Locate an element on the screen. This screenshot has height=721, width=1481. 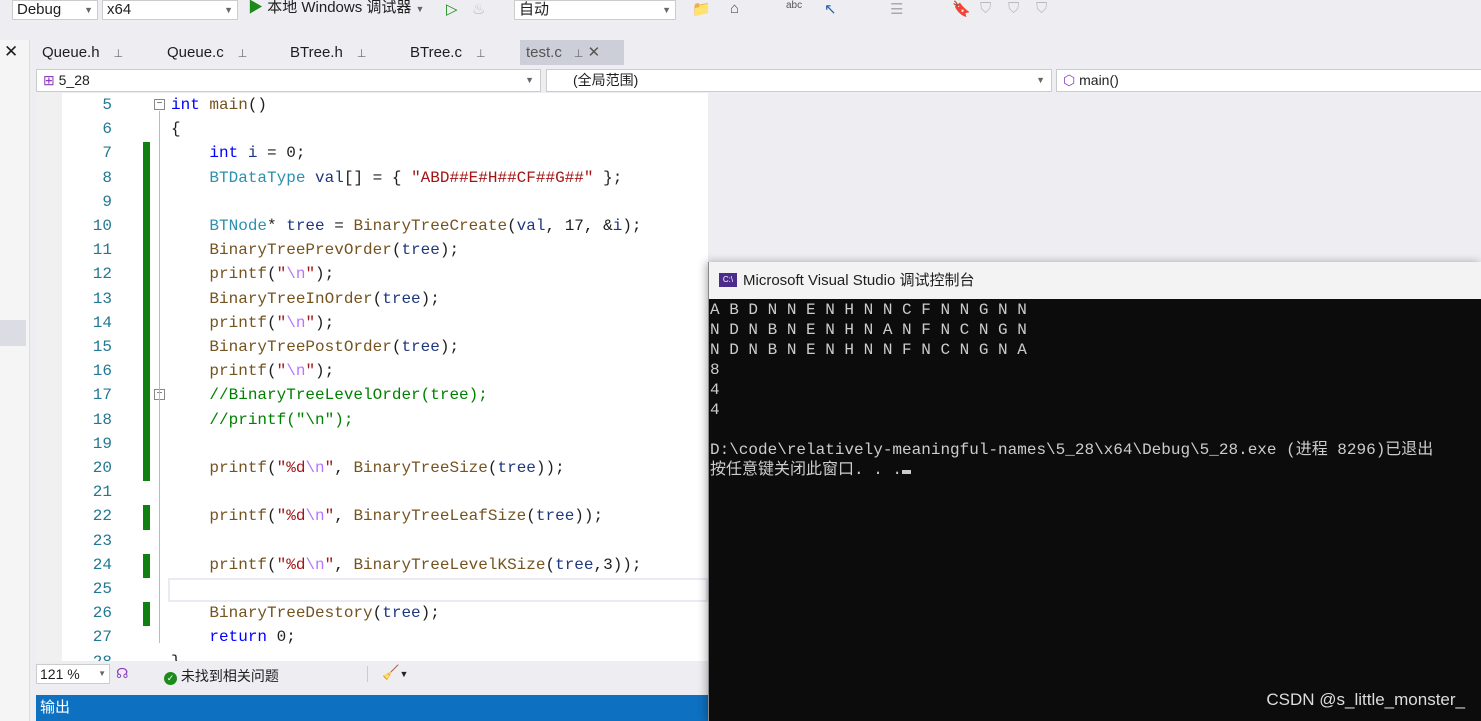
code-line: { is located at coordinates (176, 129).